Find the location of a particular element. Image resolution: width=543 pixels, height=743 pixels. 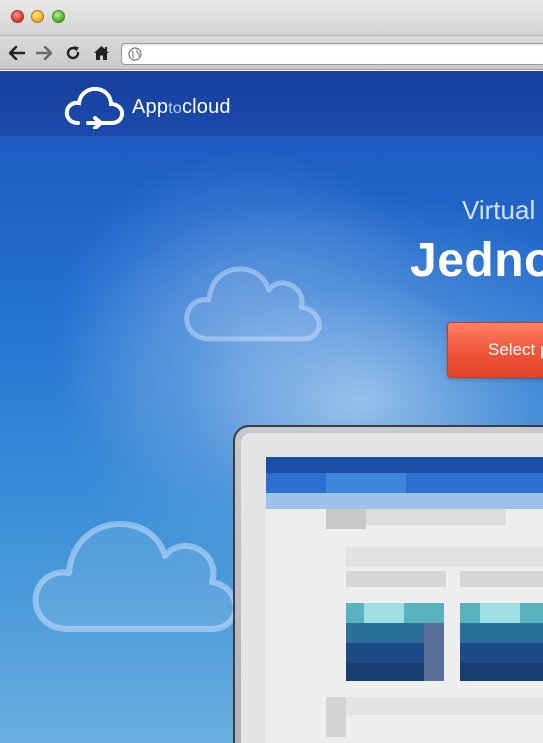

close-window-button is located at coordinates (17, 16).